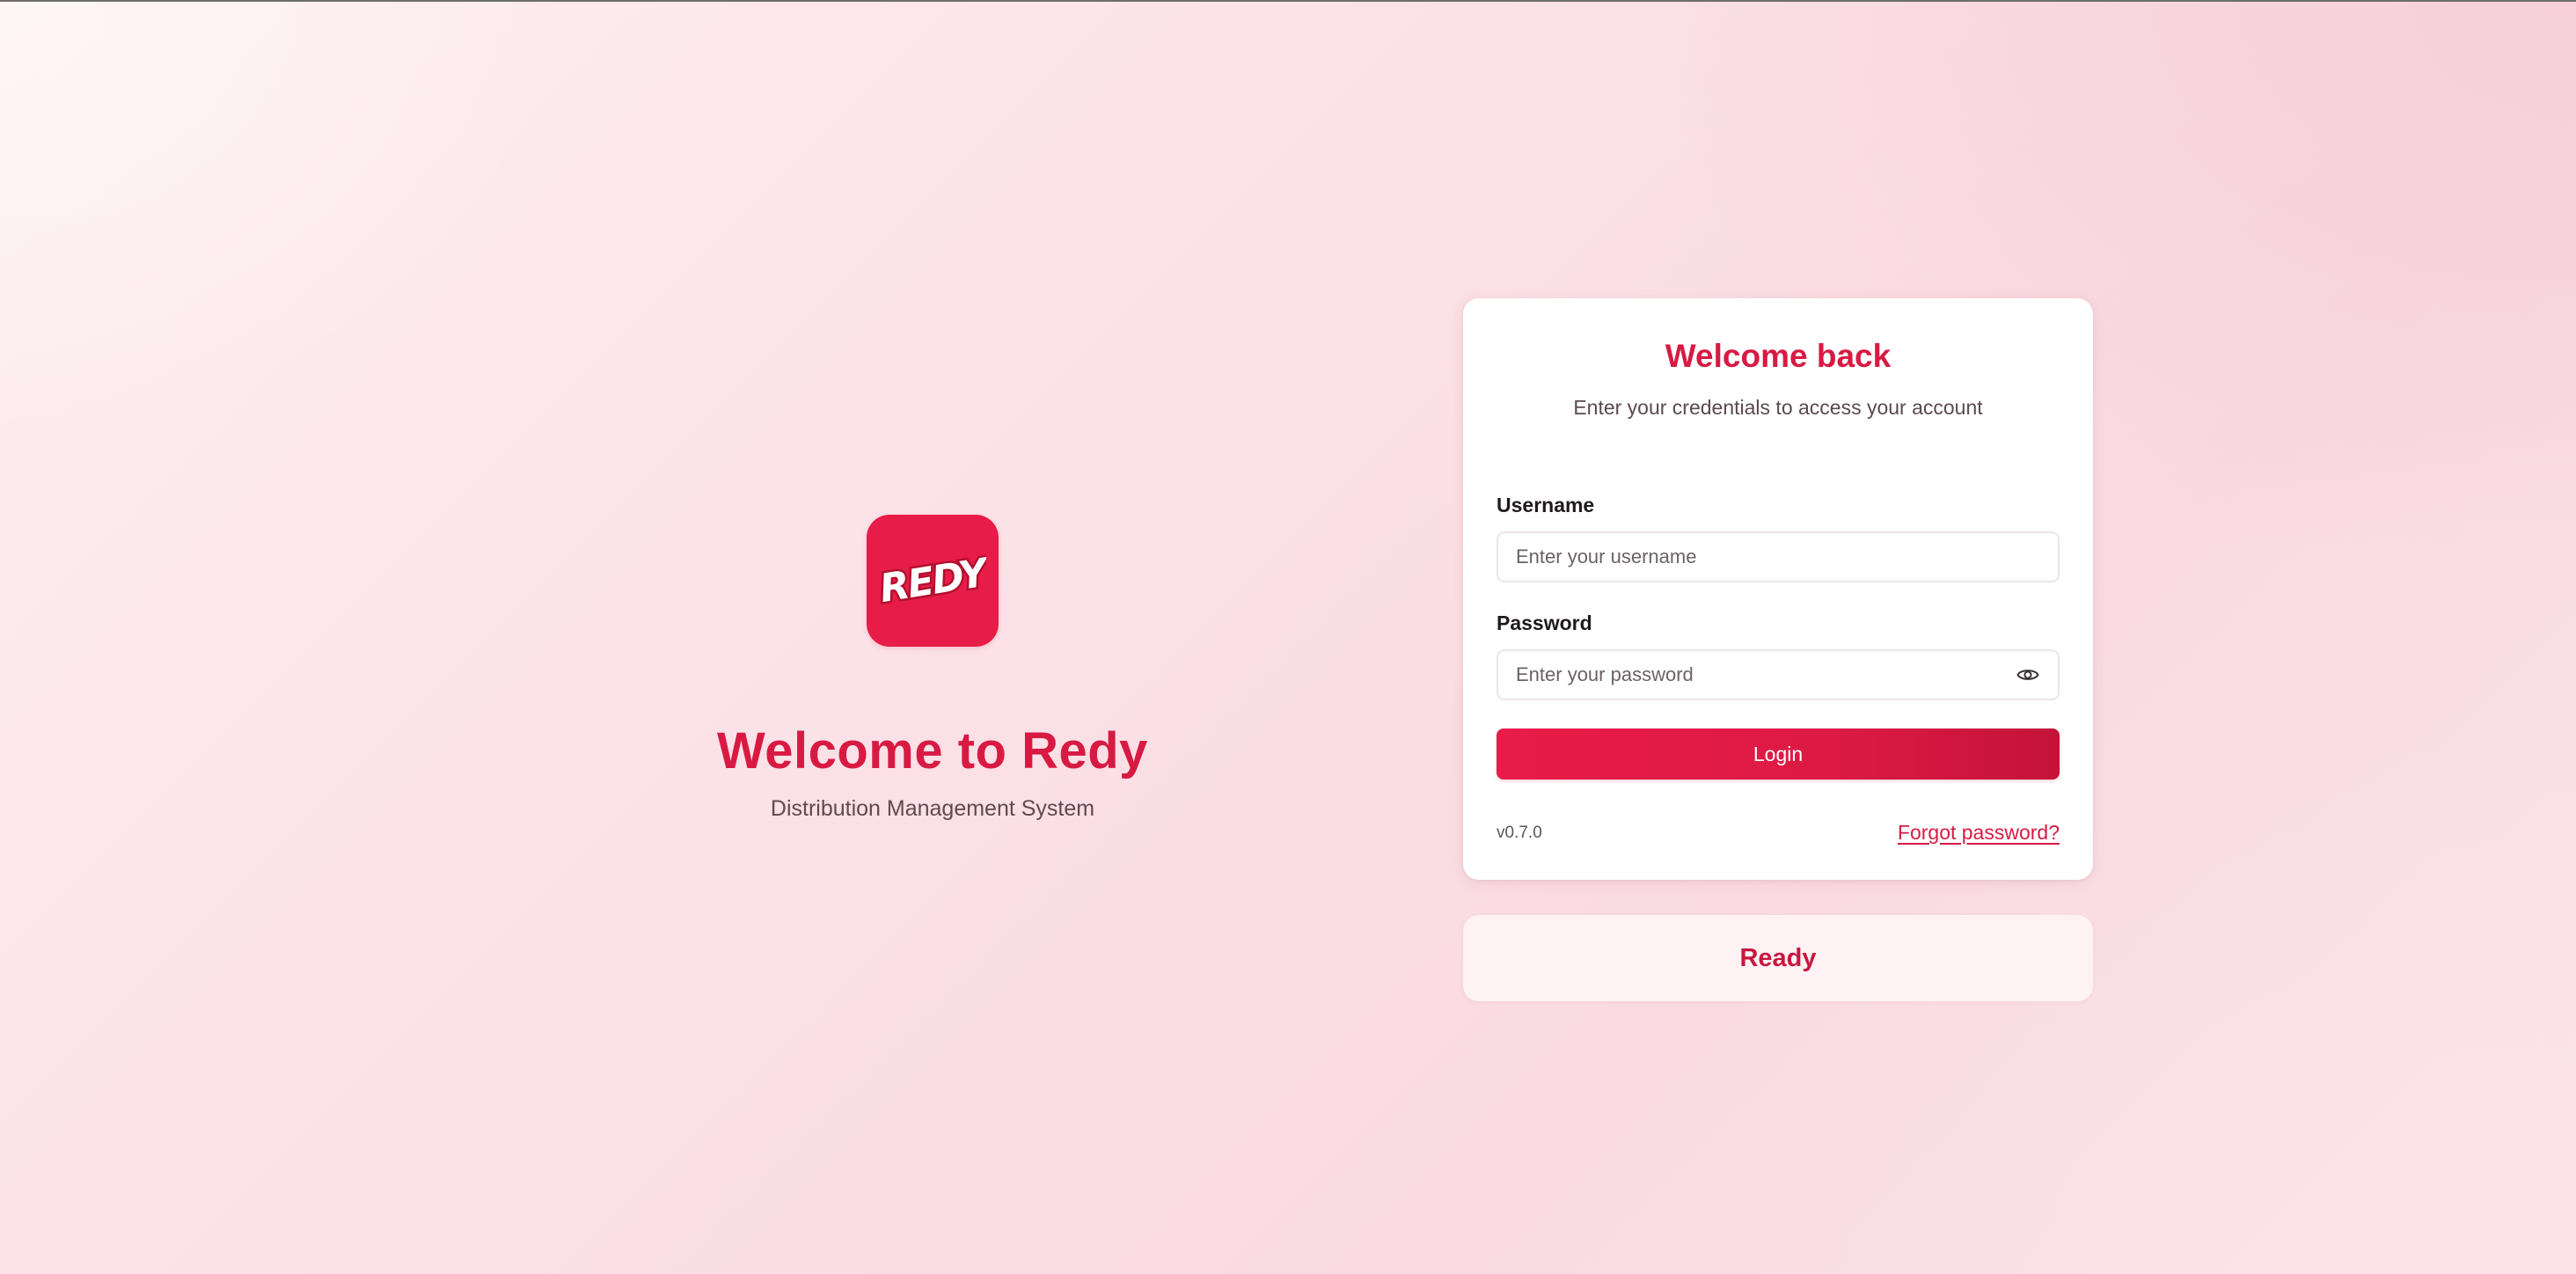 The width and height of the screenshot is (2576, 1274). What do you see at coordinates (1778, 356) in the screenshot?
I see `login-title: Welcome back` at bounding box center [1778, 356].